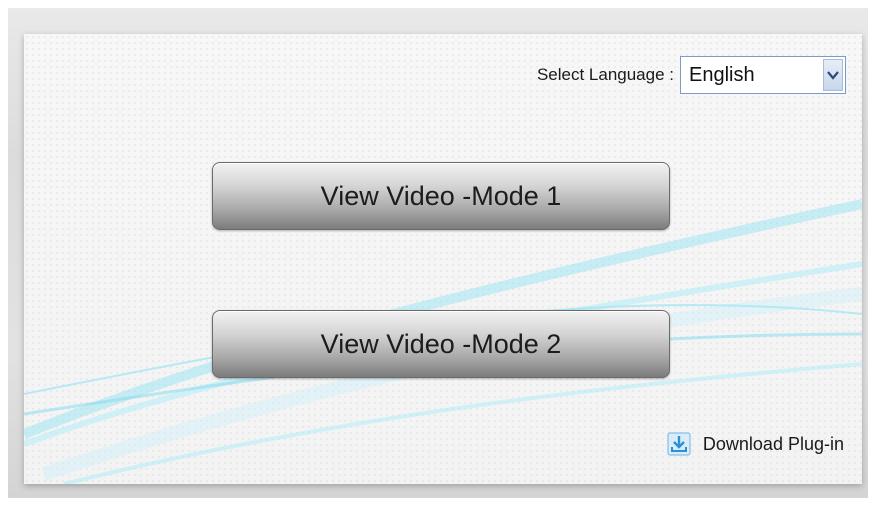 The image size is (876, 506). I want to click on language-selected-value: English, so click(722, 74).